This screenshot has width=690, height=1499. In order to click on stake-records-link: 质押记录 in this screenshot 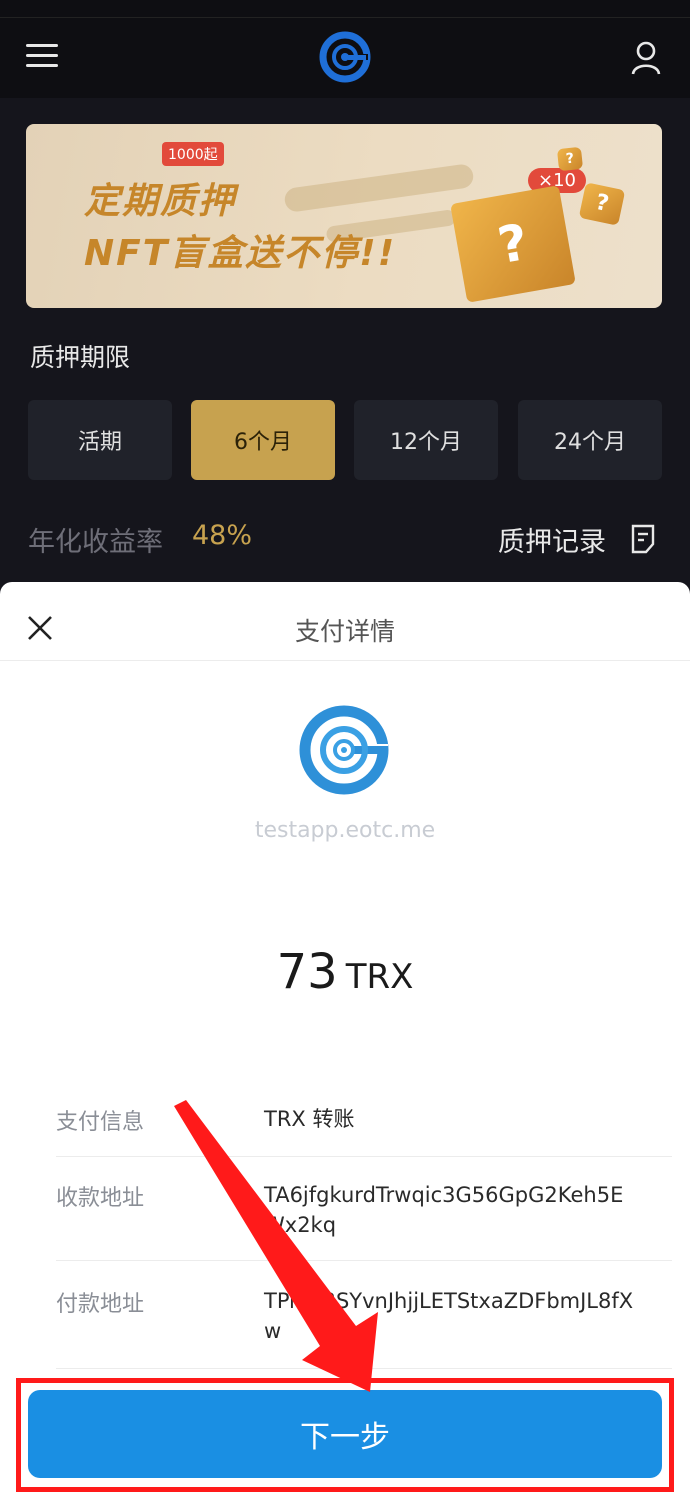, I will do `click(552, 539)`.